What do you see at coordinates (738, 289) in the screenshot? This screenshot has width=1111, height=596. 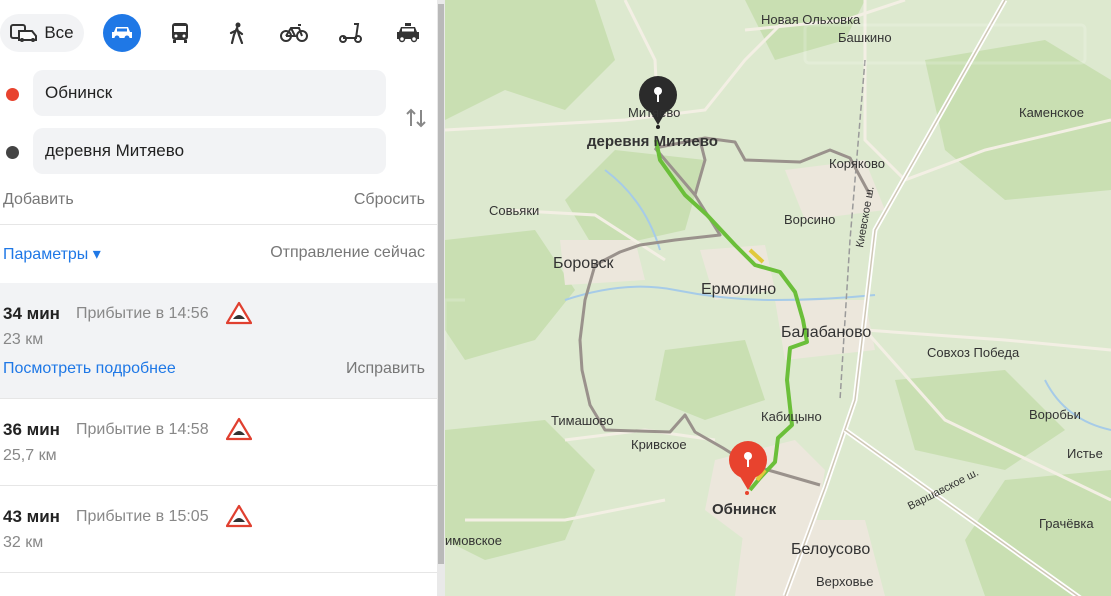 I see `label-ermolino: Ермолино` at bounding box center [738, 289].